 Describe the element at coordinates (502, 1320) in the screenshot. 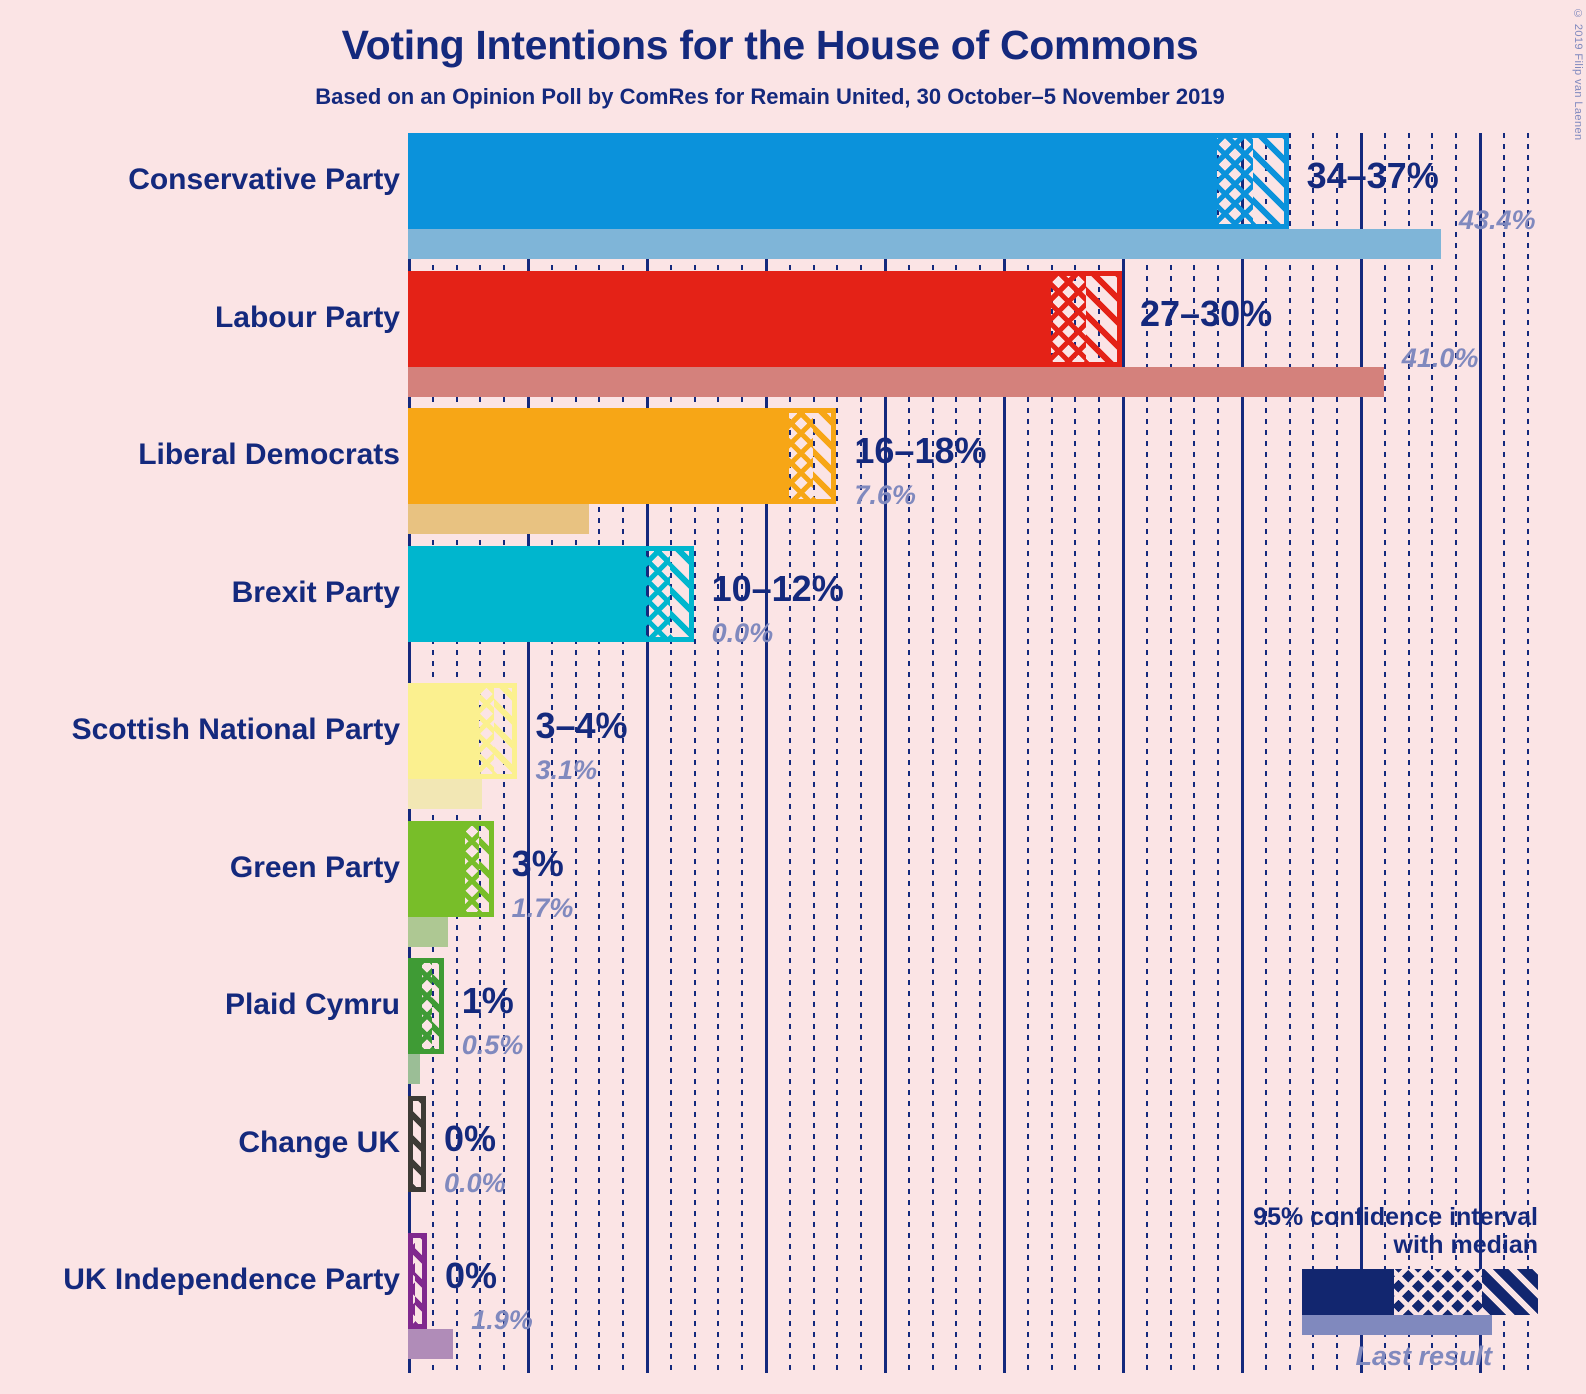

I see `last-result-label: 1.9%` at that location.